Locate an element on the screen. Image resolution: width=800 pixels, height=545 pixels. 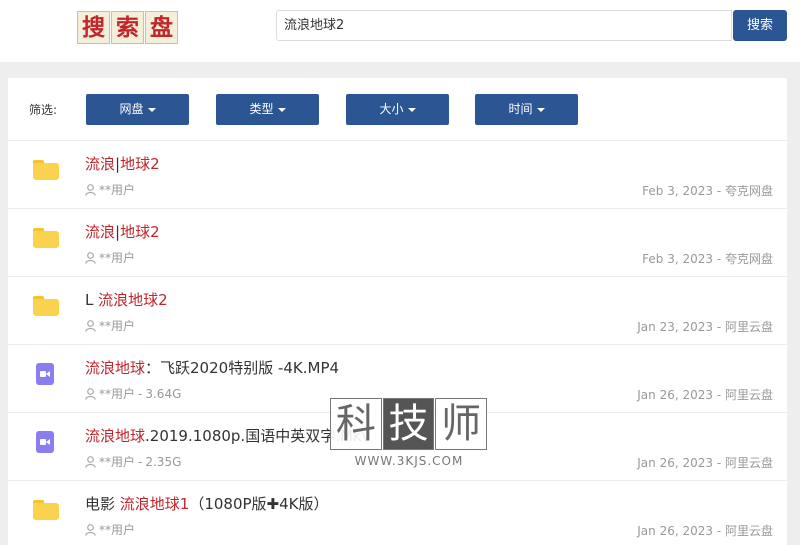
search-button: 搜索 is located at coordinates (760, 25).